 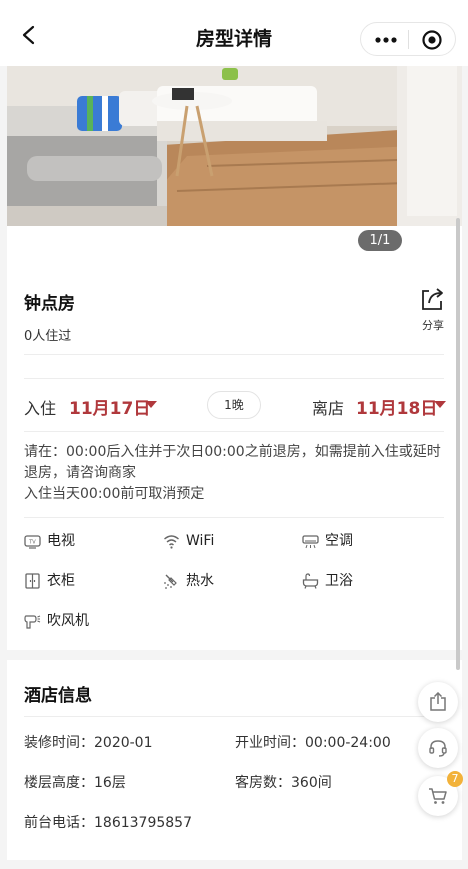 What do you see at coordinates (310, 581) in the screenshot?
I see `bathtub-icon` at bounding box center [310, 581].